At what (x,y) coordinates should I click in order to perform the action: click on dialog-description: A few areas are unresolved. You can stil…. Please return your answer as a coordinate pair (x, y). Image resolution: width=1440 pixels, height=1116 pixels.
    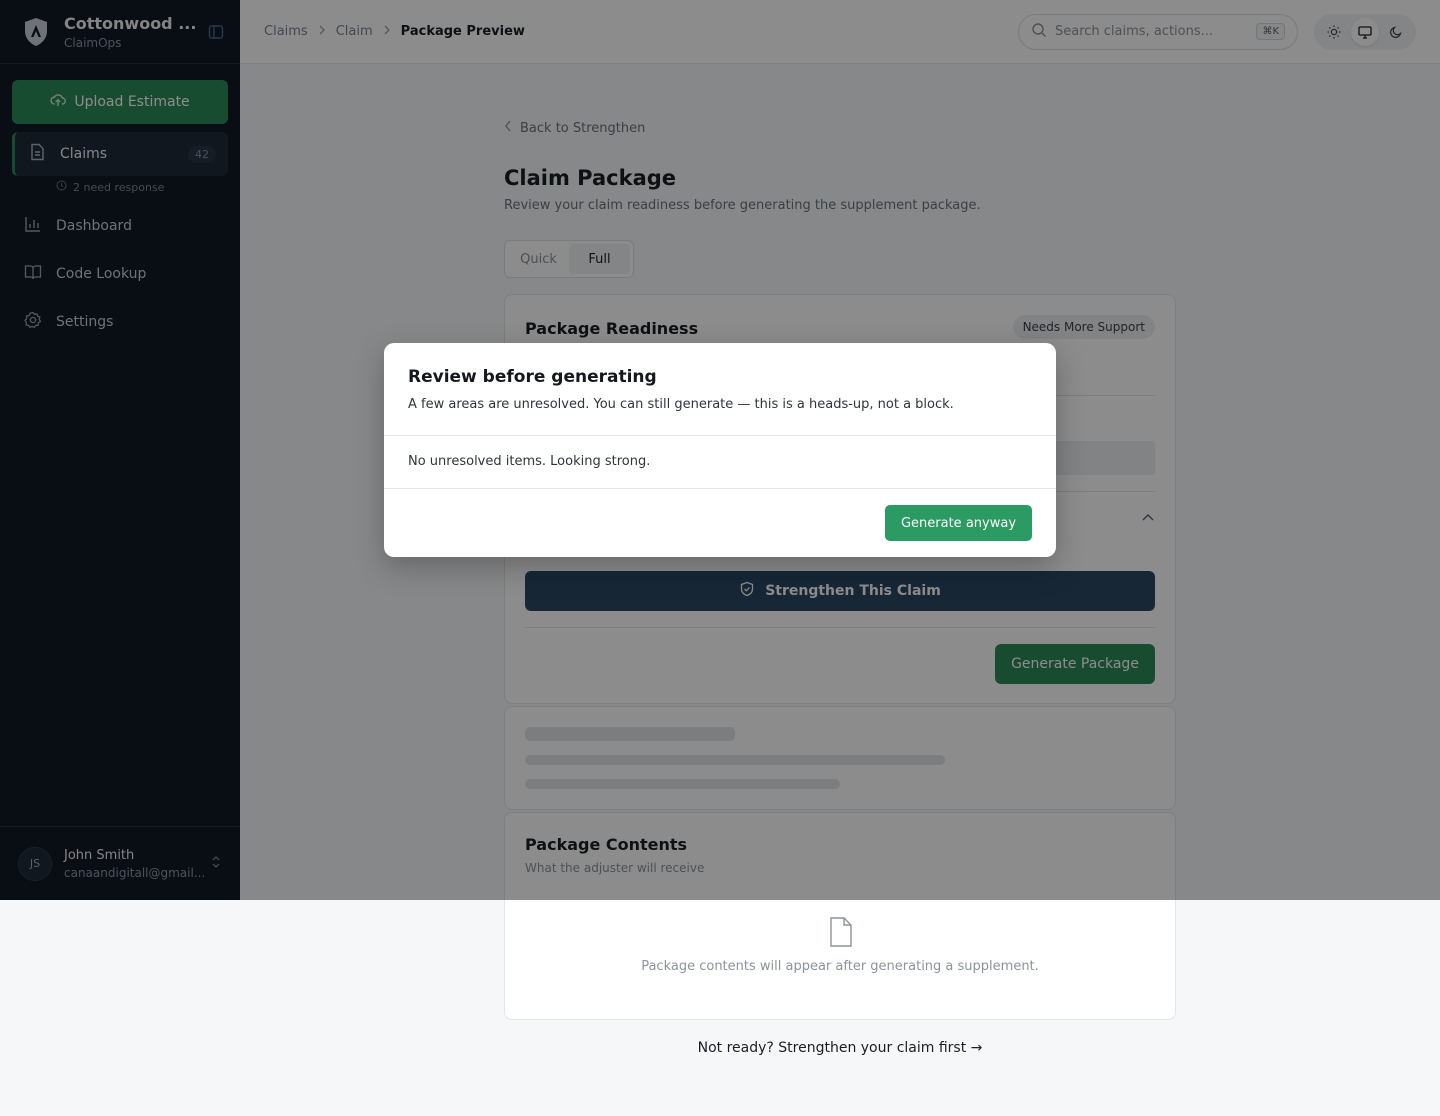
    Looking at the image, I should click on (681, 404).